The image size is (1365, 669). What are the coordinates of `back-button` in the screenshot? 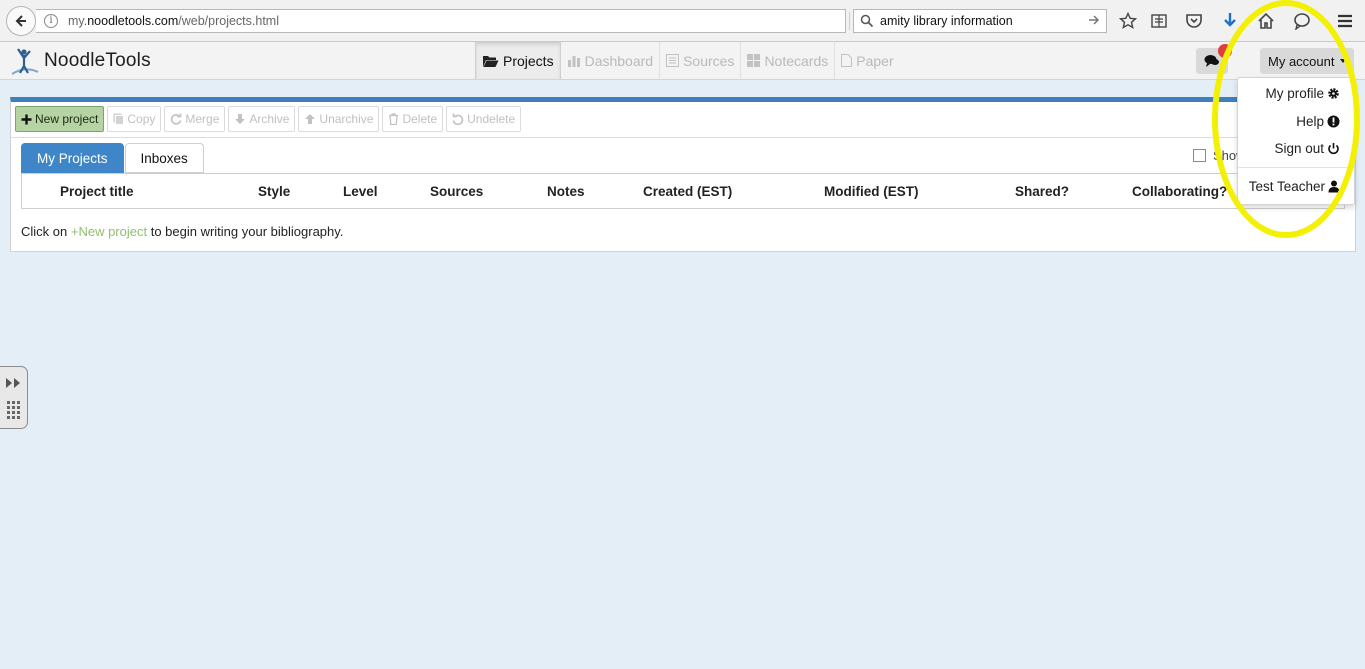 It's located at (21, 21).